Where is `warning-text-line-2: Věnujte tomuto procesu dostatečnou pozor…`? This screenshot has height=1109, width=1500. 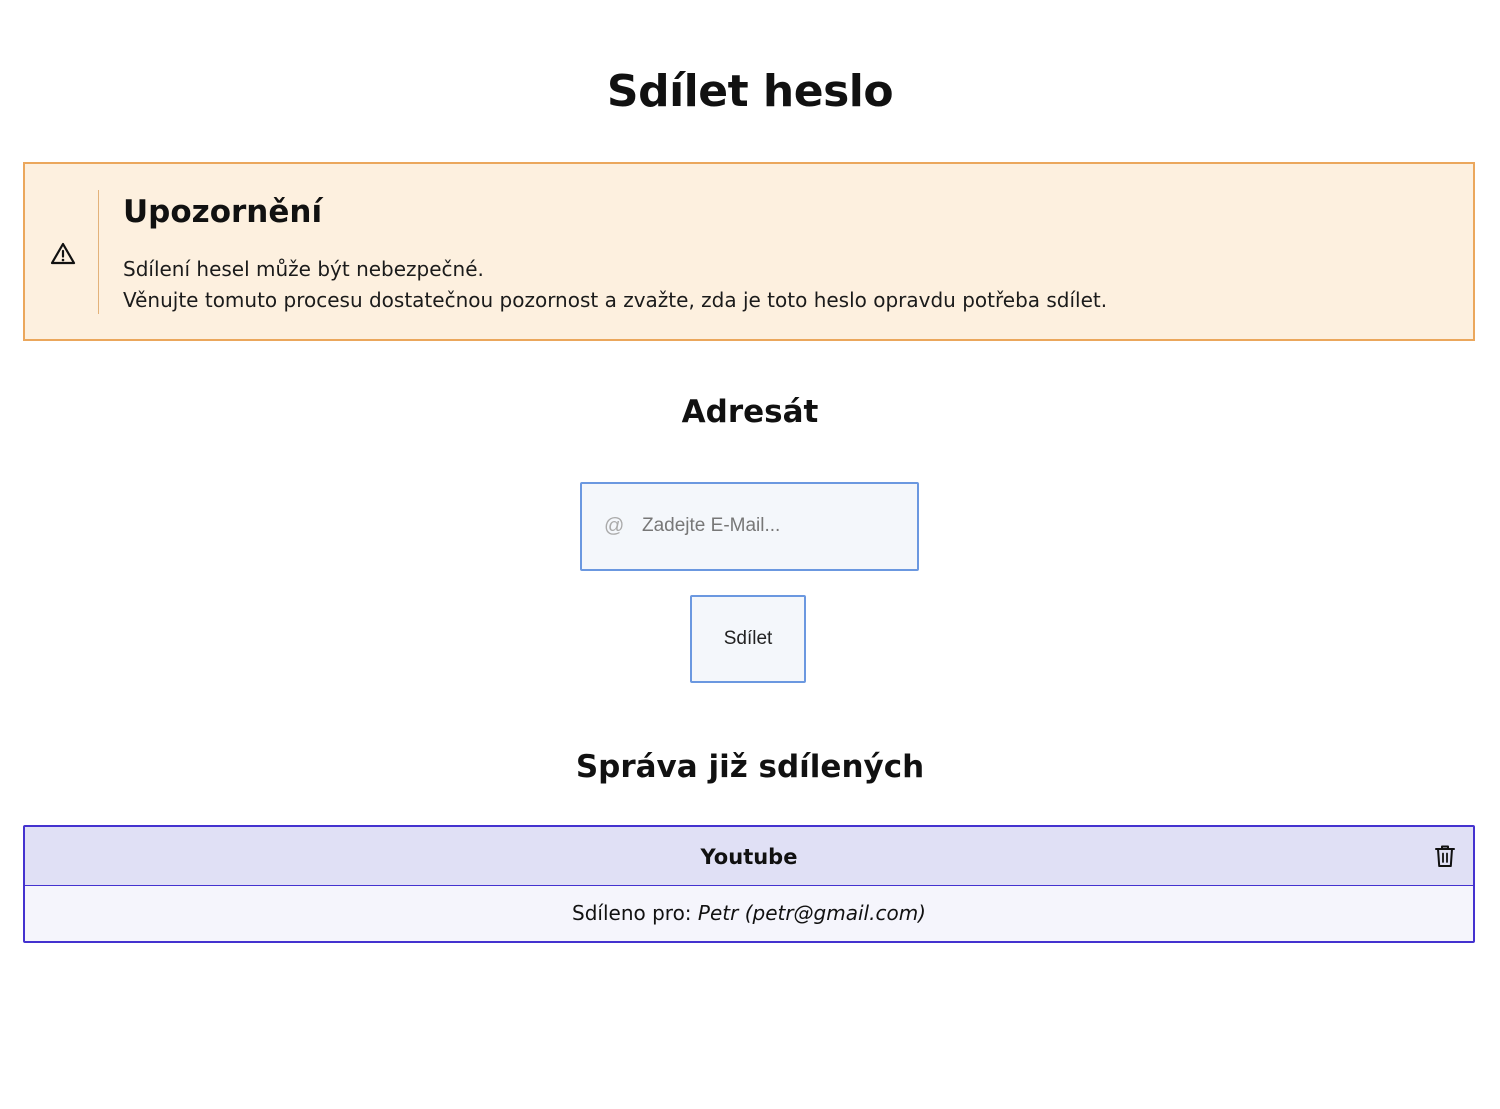 warning-text-line-2: Věnujte tomuto procesu dostatečnou pozor… is located at coordinates (615, 300).